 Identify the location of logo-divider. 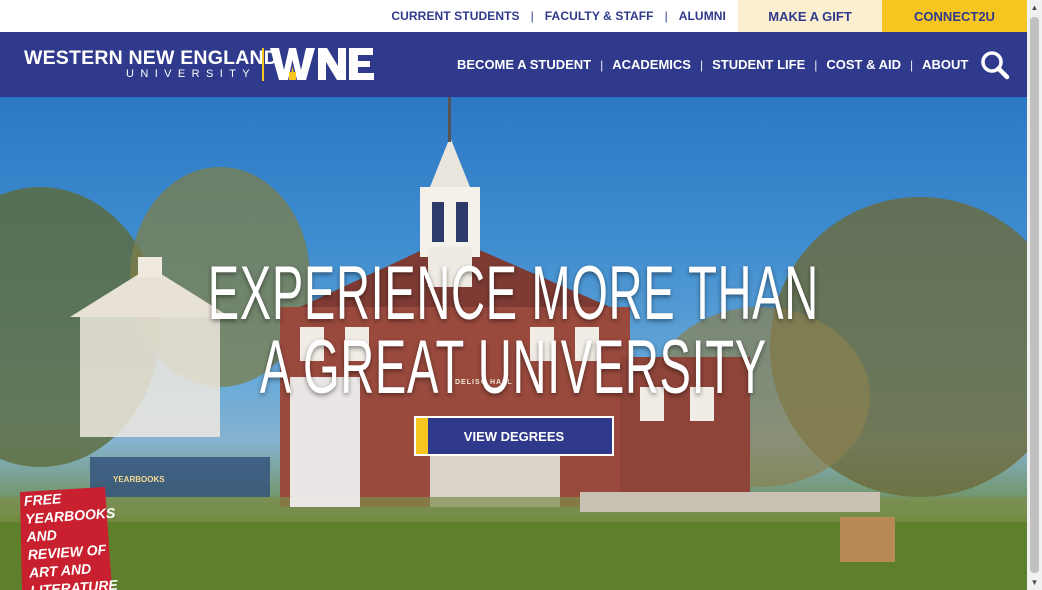
(263, 64).